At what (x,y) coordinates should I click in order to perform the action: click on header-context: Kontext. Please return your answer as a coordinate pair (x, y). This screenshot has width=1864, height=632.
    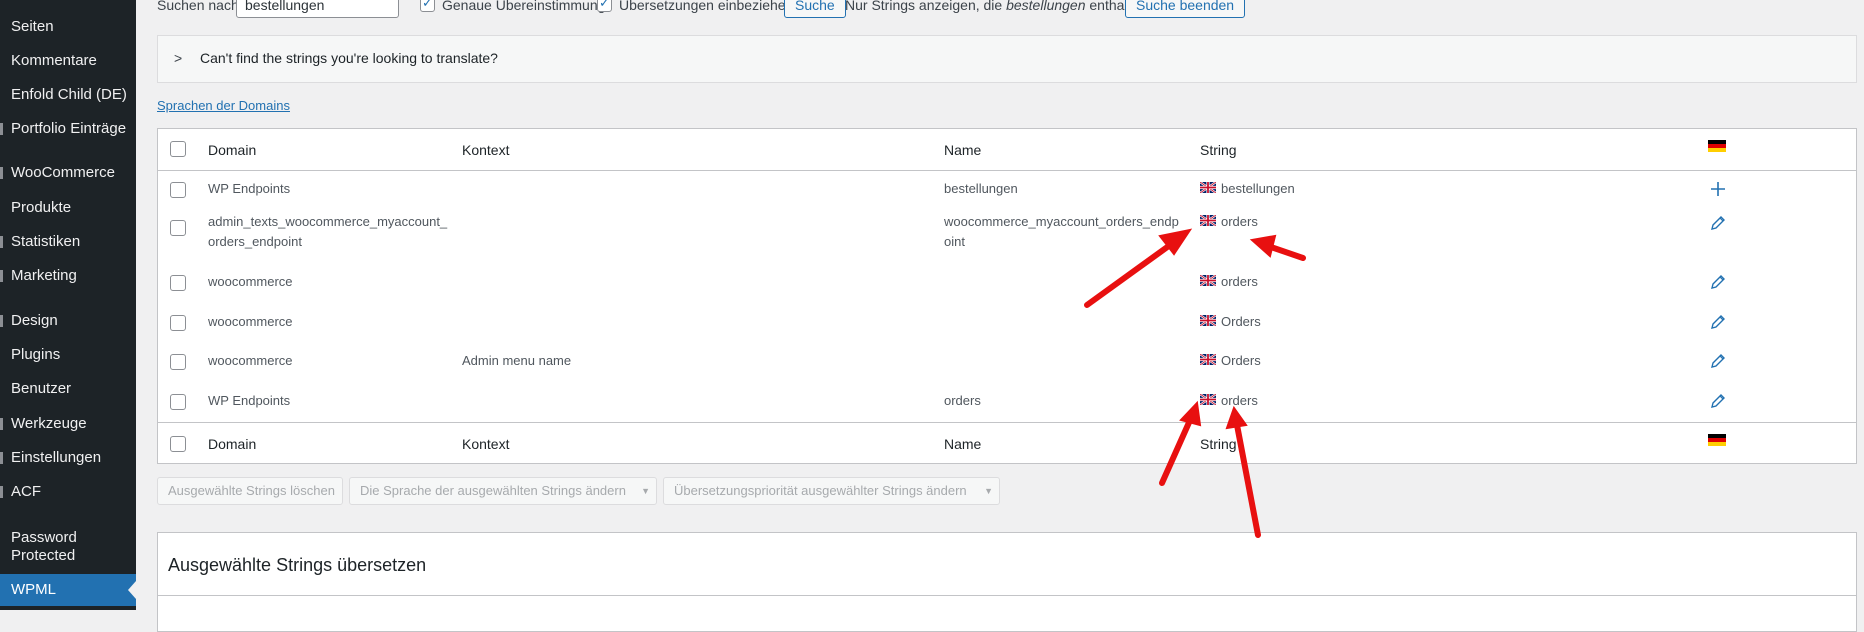
    Looking at the image, I should click on (485, 150).